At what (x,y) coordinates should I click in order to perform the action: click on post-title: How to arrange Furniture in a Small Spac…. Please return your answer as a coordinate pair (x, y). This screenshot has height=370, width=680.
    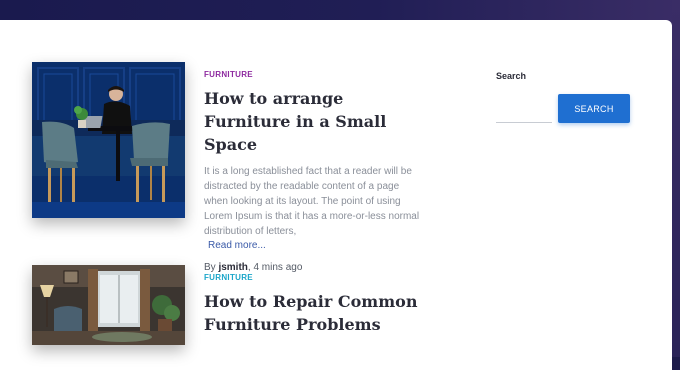
    Looking at the image, I should click on (313, 121).